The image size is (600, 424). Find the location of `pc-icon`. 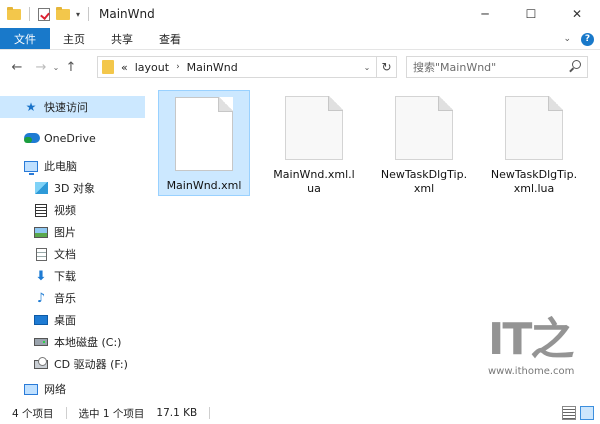

pc-icon is located at coordinates (31, 167).